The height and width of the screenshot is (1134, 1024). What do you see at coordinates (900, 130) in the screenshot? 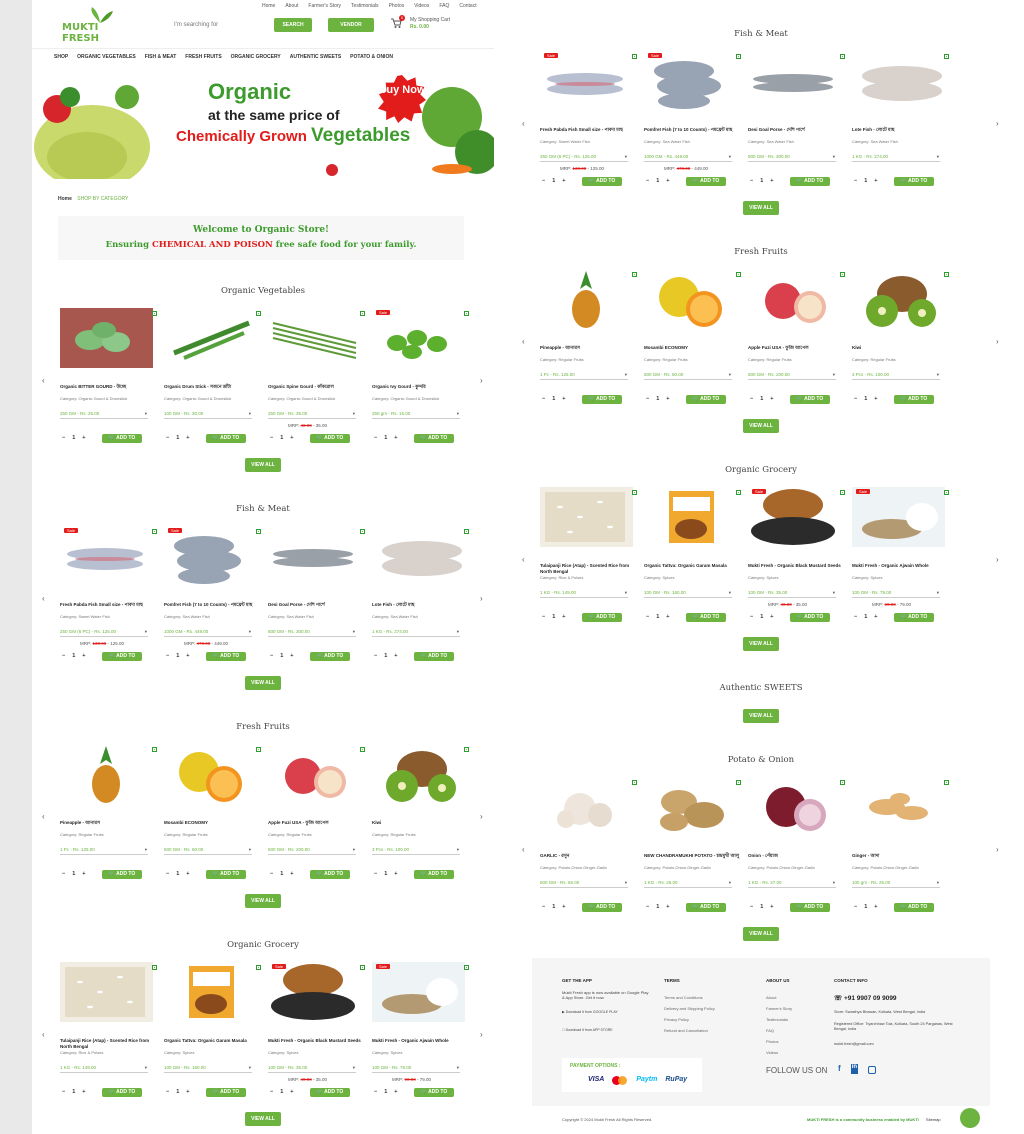
I see `product-name: Lote Fish - লোটে মাছ` at bounding box center [900, 130].